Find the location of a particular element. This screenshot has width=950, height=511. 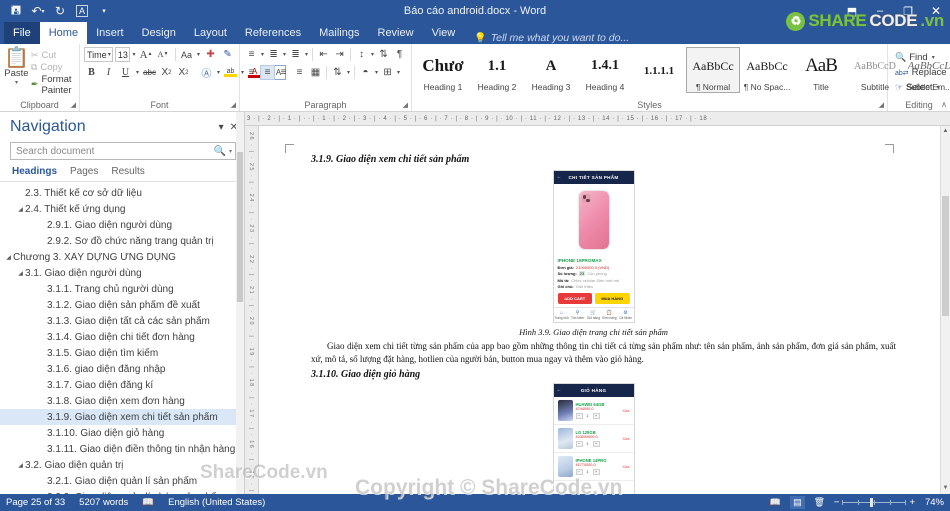

numbering-icon: ≣ is located at coordinates (273, 54).